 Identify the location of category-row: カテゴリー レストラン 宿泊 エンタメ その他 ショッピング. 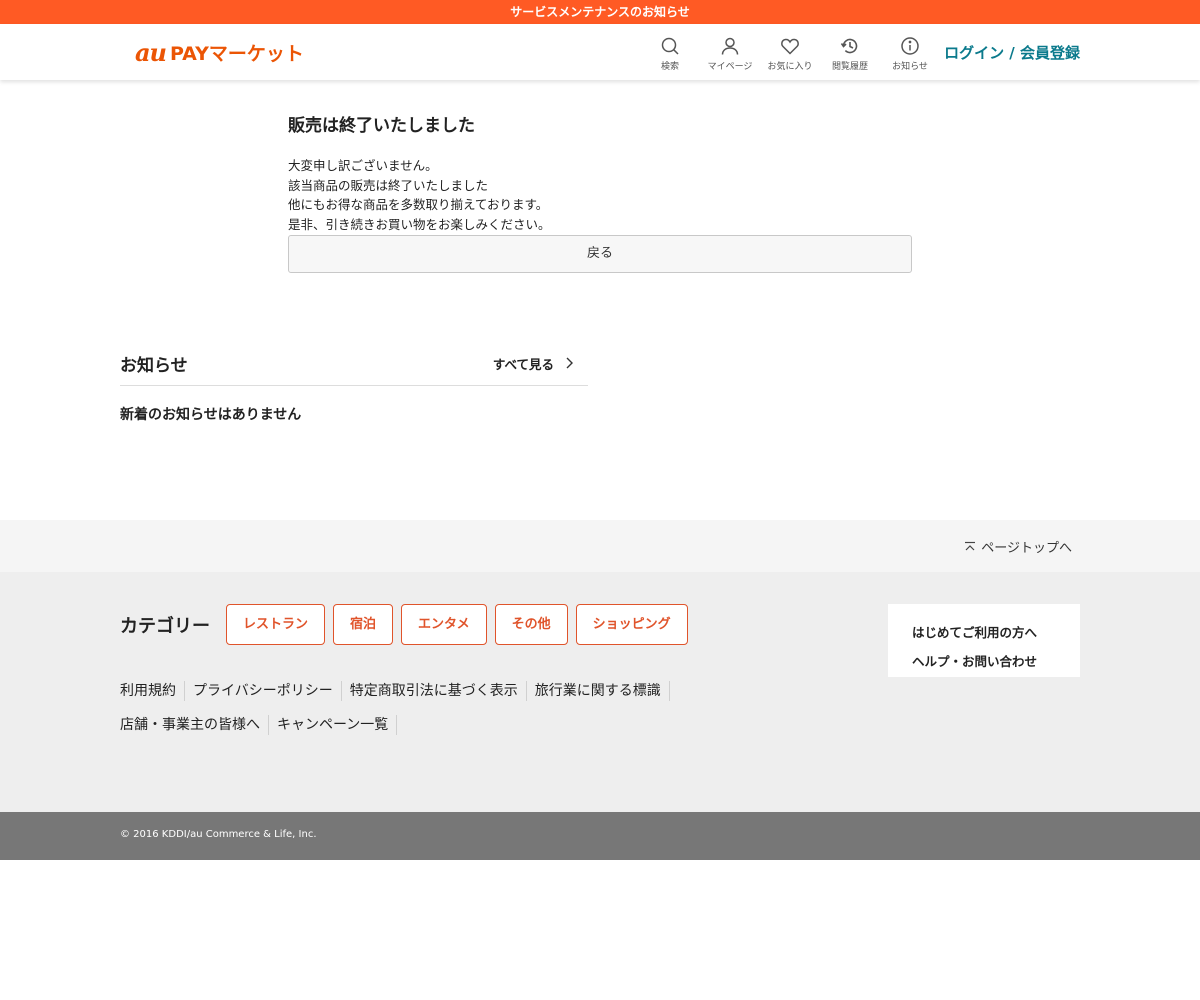
(408, 624).